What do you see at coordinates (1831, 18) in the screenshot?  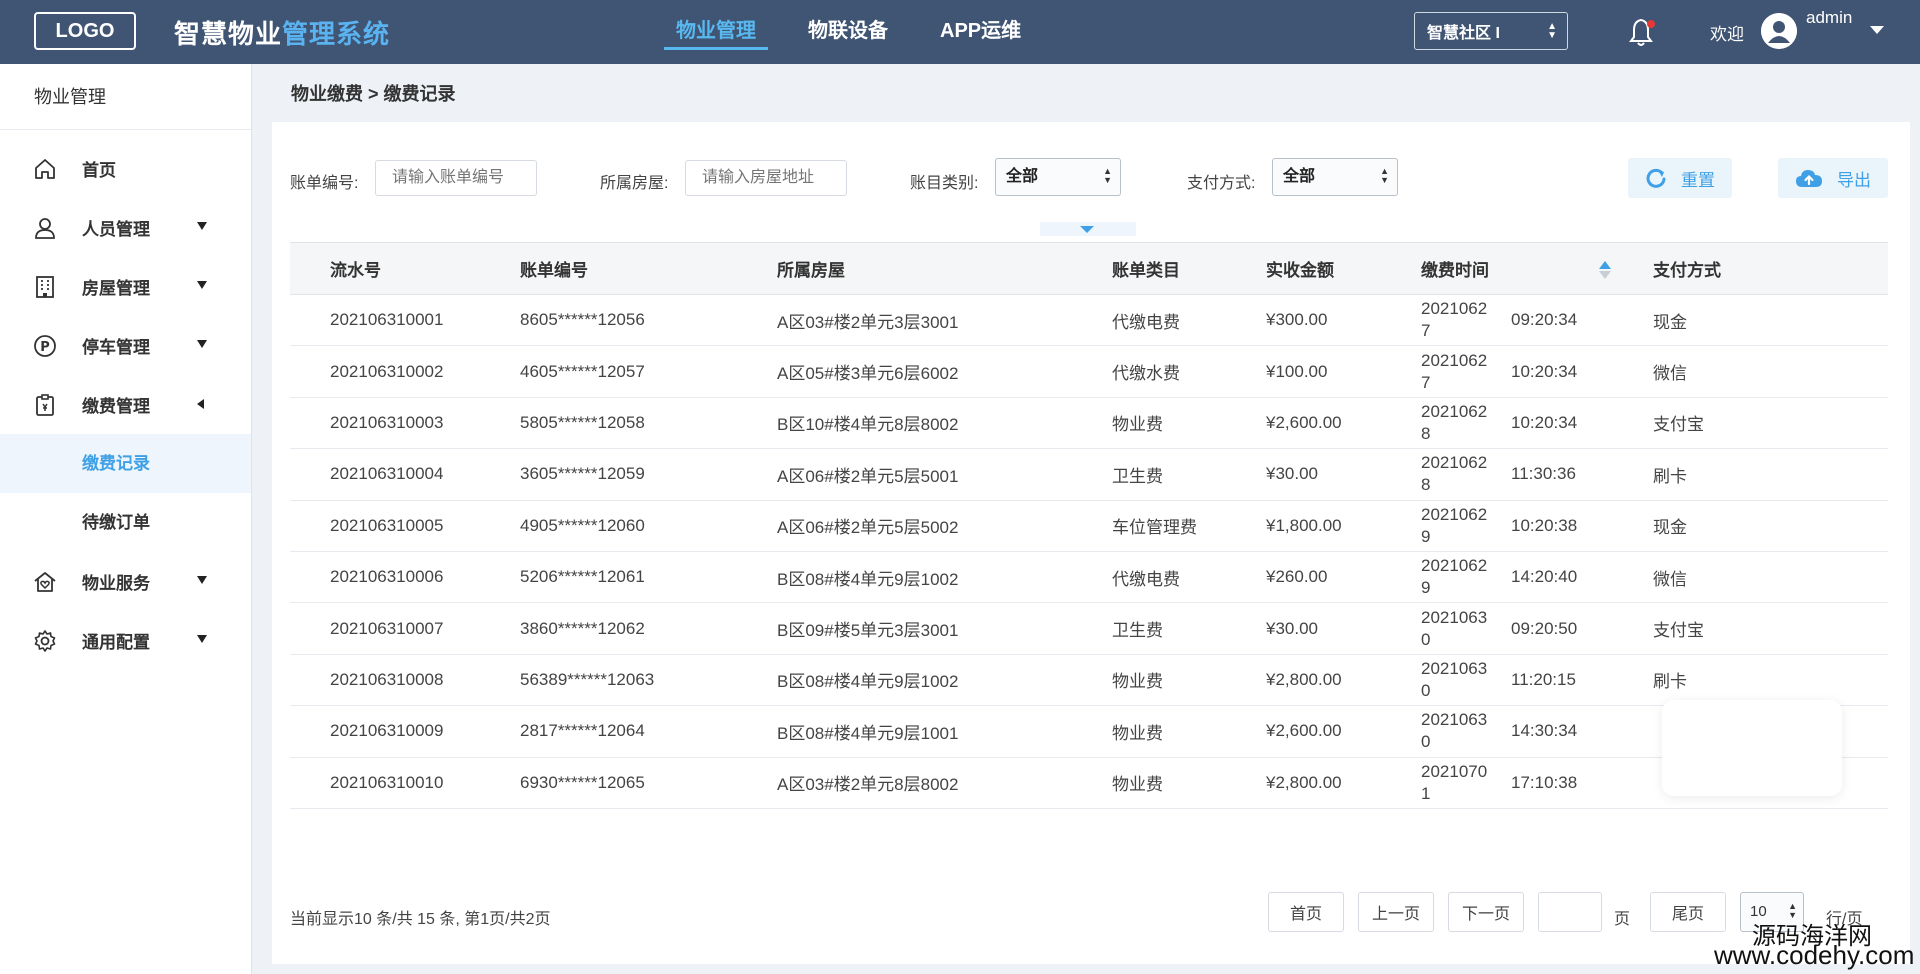 I see `username: admin` at bounding box center [1831, 18].